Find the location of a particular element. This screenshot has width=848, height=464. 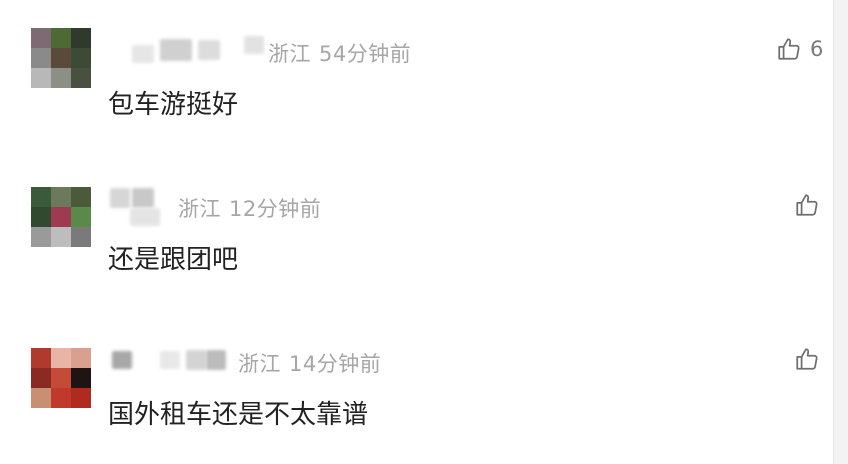

comment-meta: 浙江 14分钟前 is located at coordinates (309, 363).